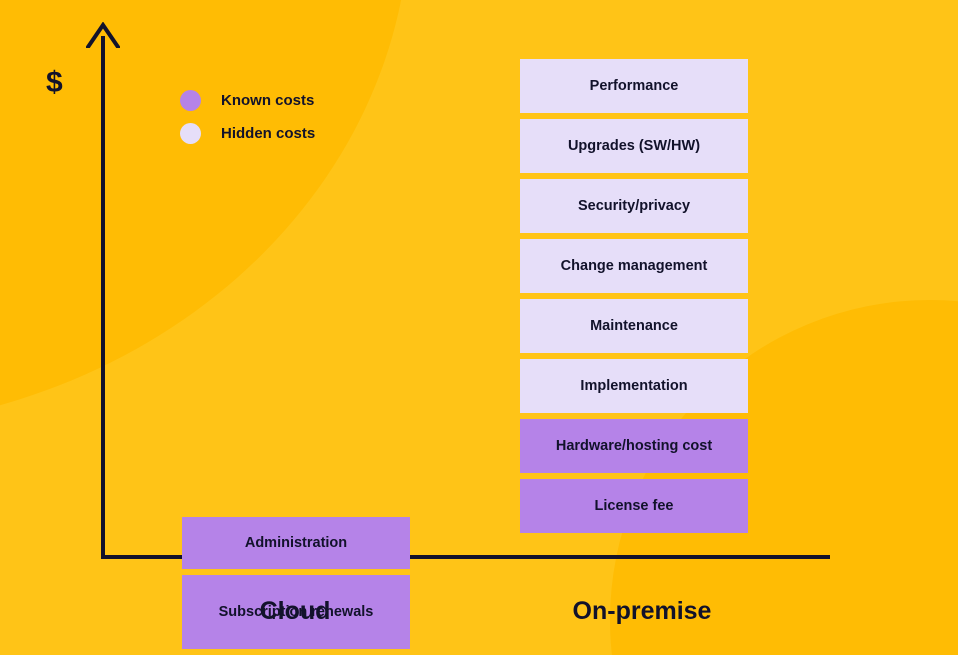  Describe the element at coordinates (634, 146) in the screenshot. I see `cost-box: Upgrades (SW/HW)` at that location.